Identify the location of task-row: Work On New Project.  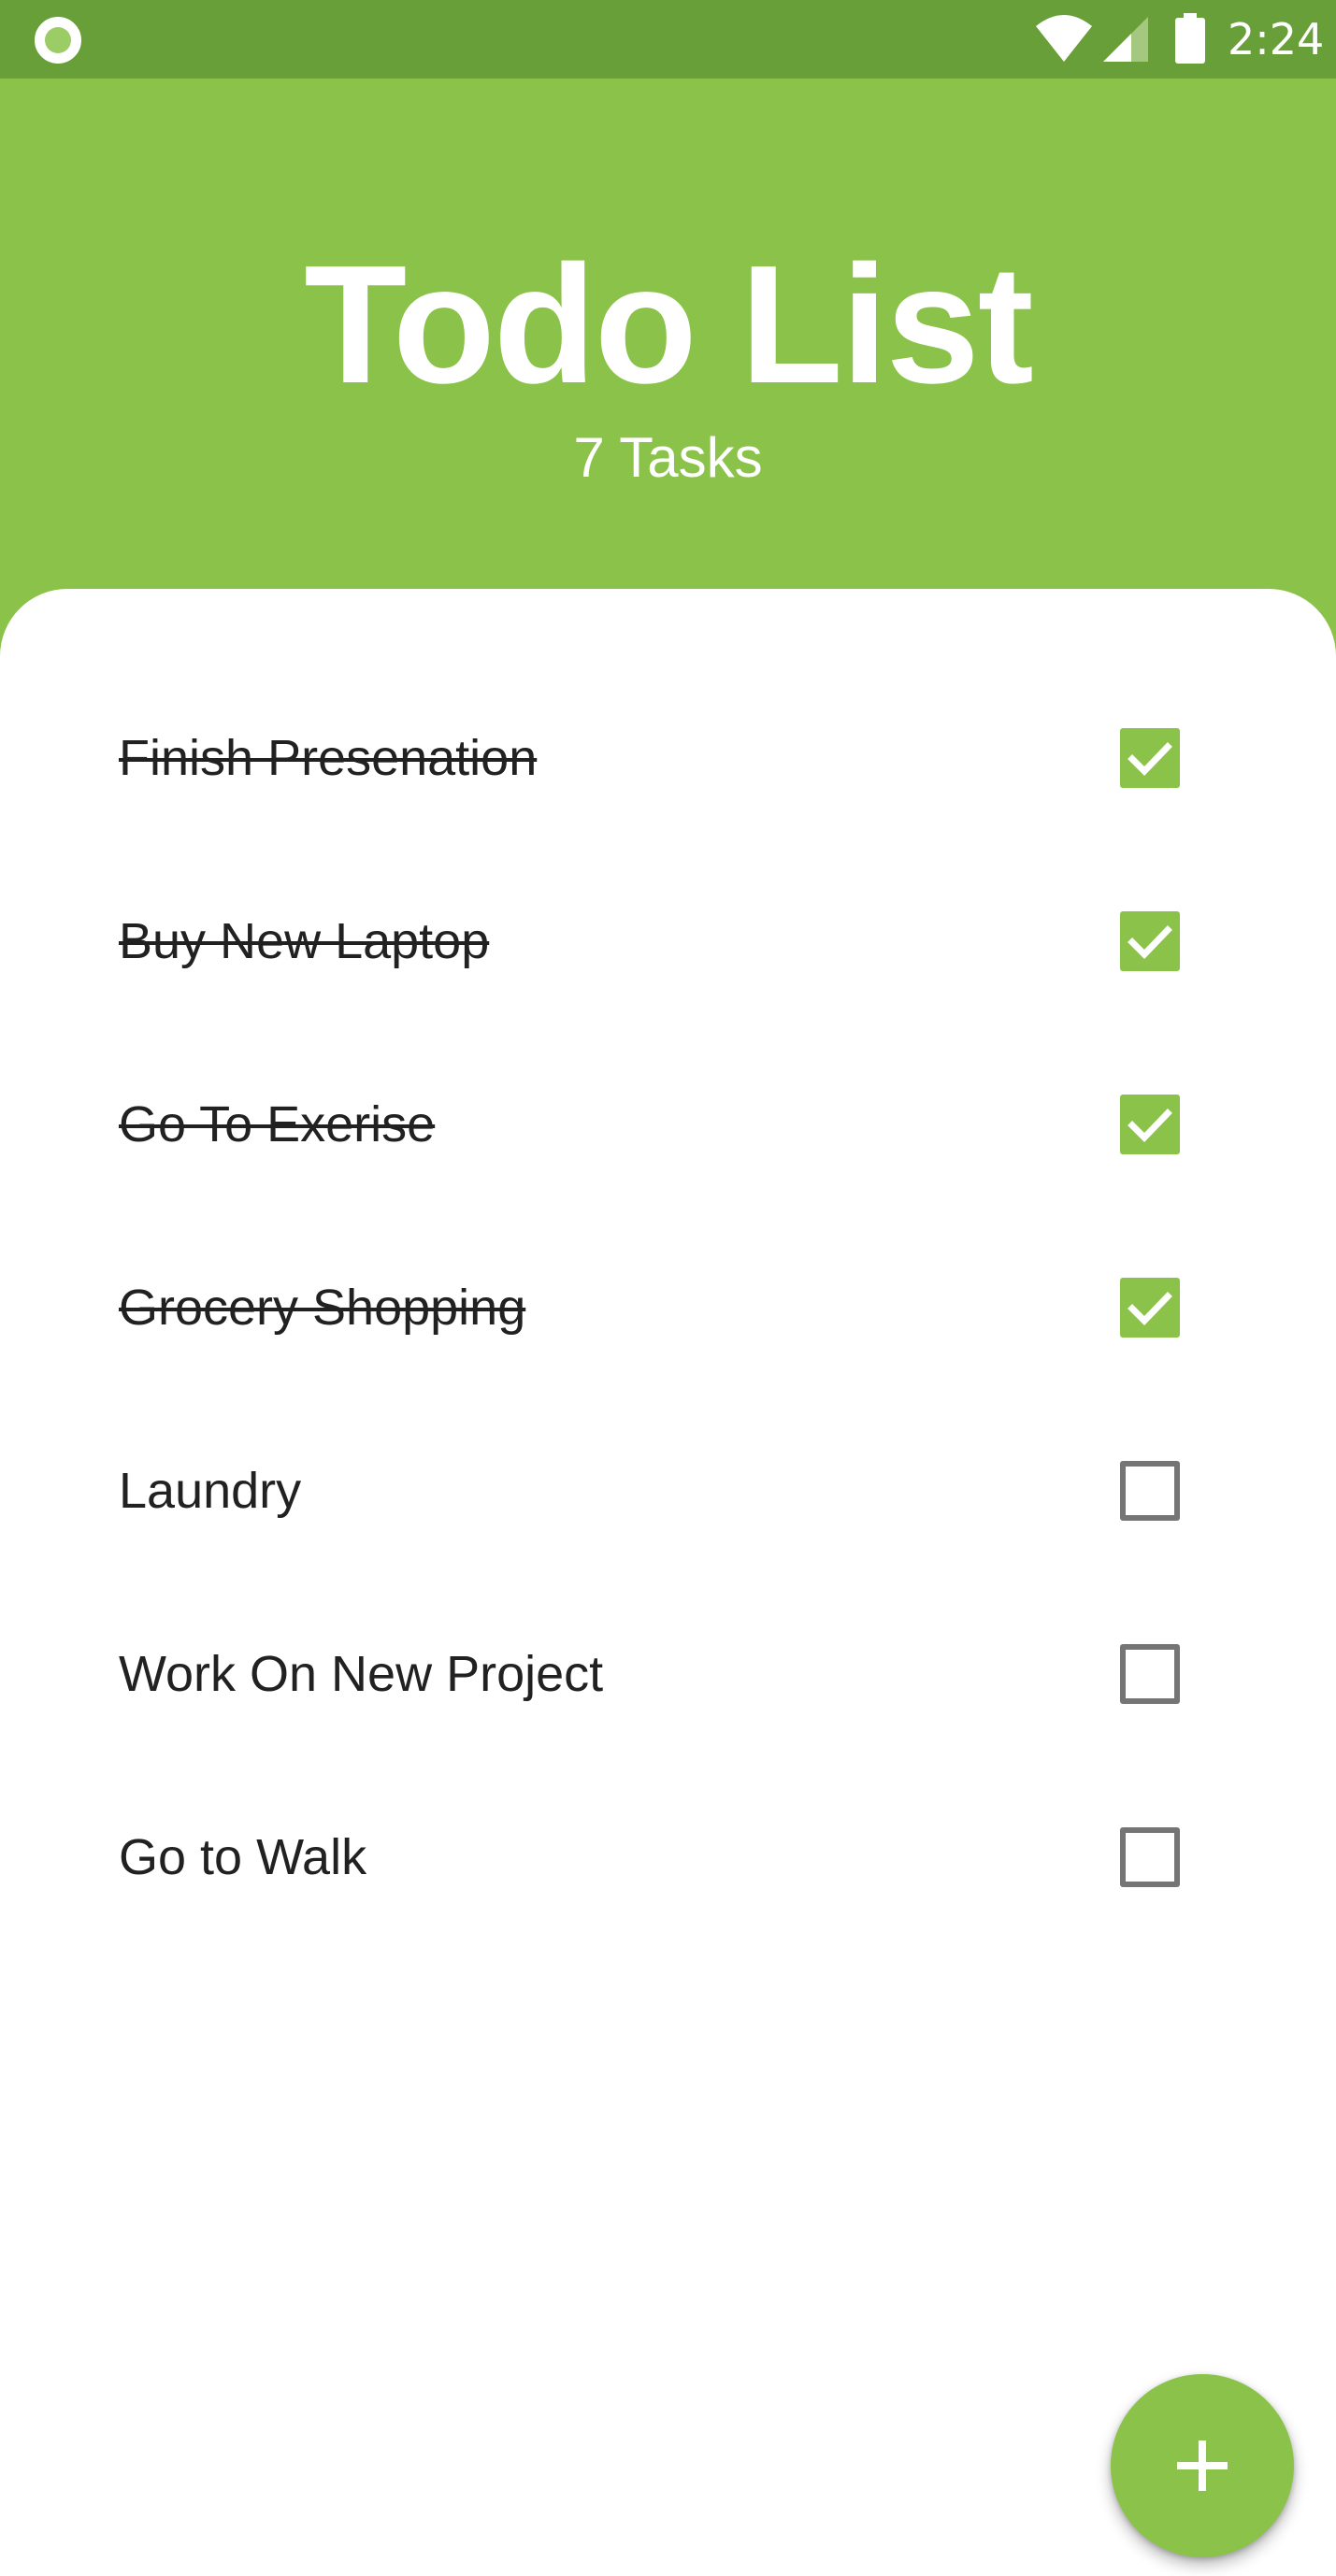
(668, 1674).